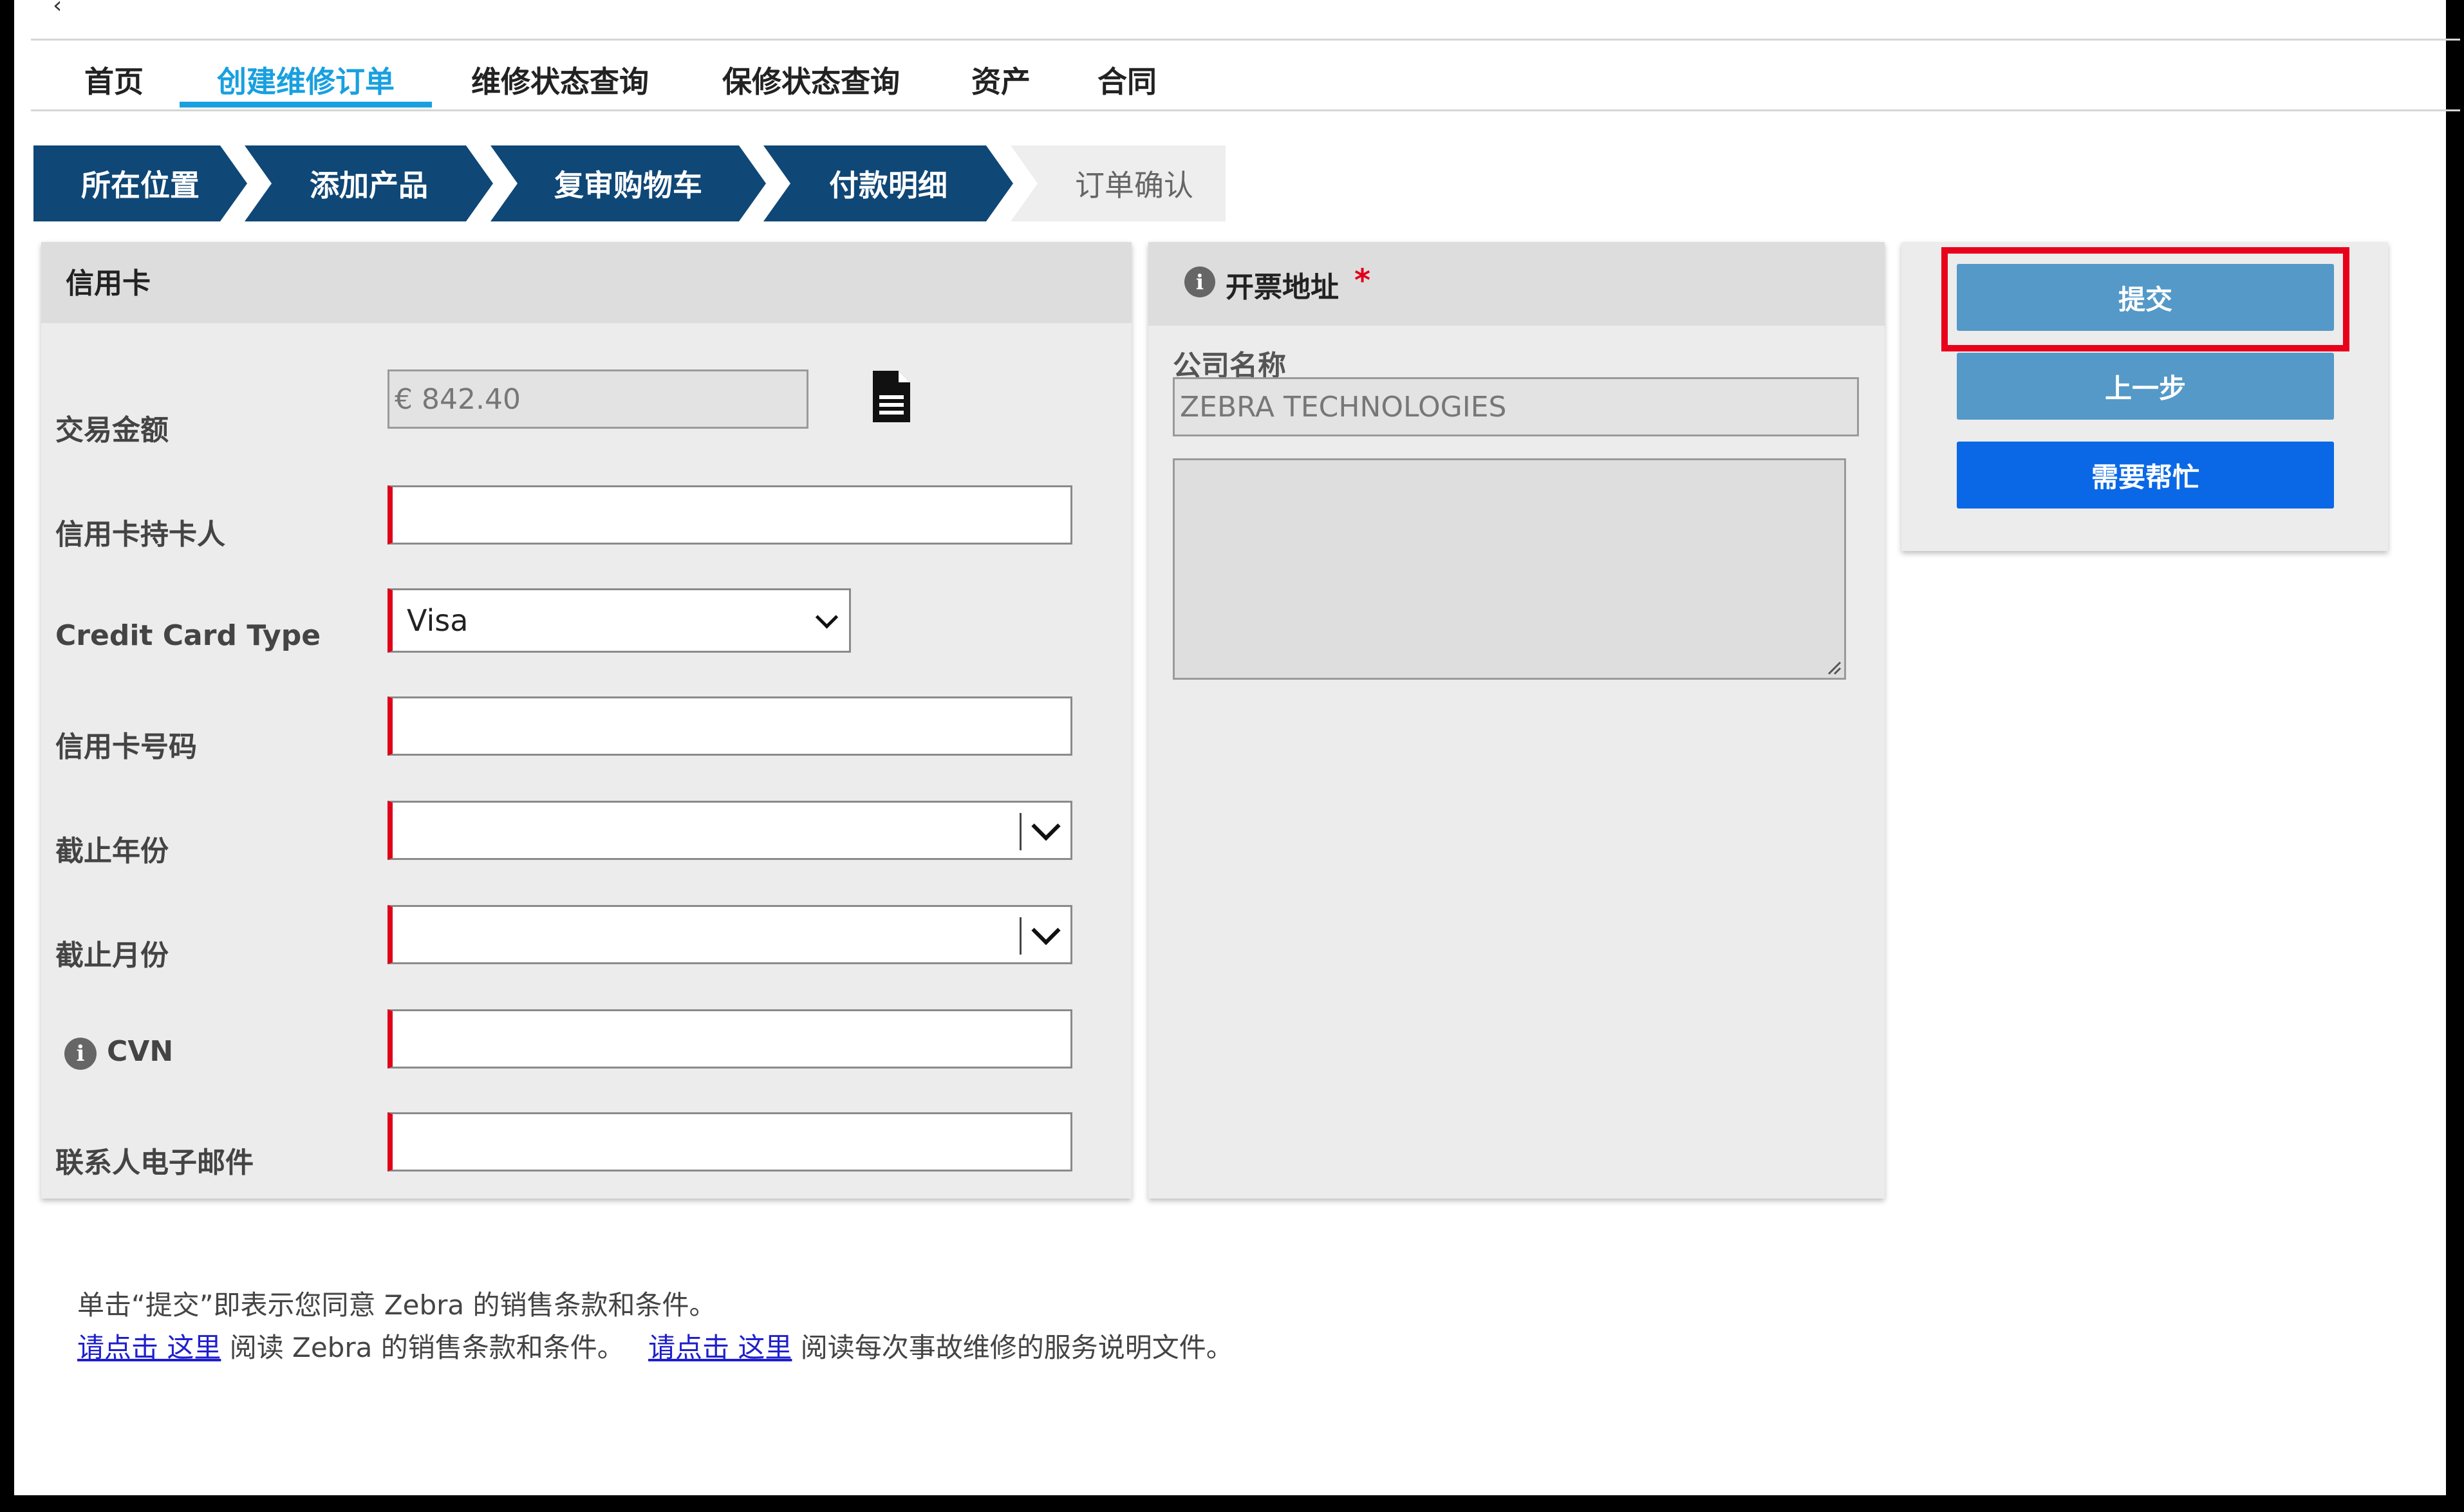 The image size is (2464, 1512). I want to click on step-location: 所在位置, so click(140, 183).